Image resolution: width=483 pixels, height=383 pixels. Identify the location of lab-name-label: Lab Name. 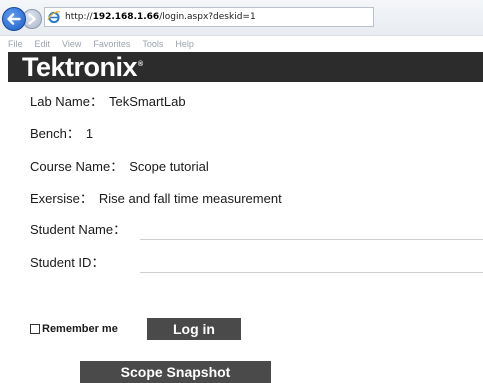
(60, 101).